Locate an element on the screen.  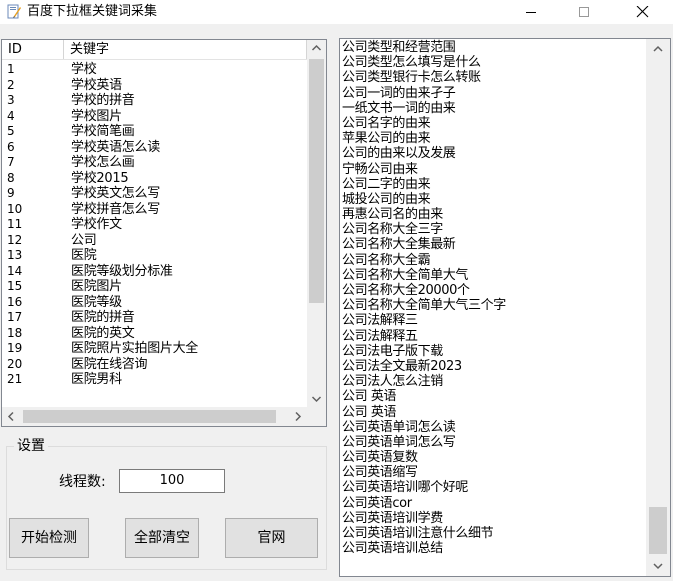
result-line: 公司法解释五 is located at coordinates (380, 336).